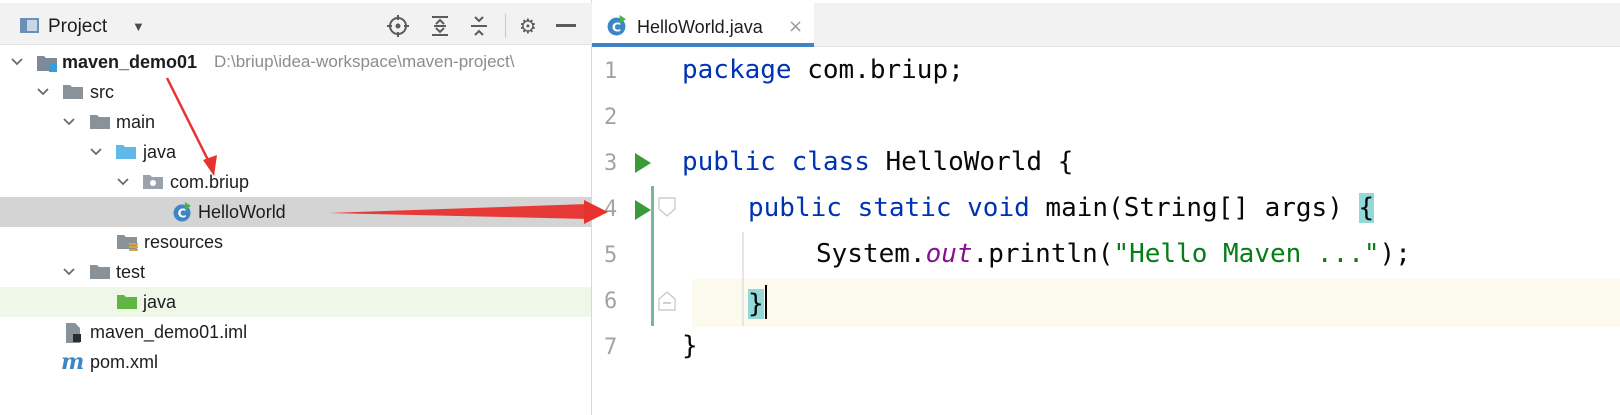 The width and height of the screenshot is (1620, 415). I want to click on tree-item-test: test, so click(295, 272).